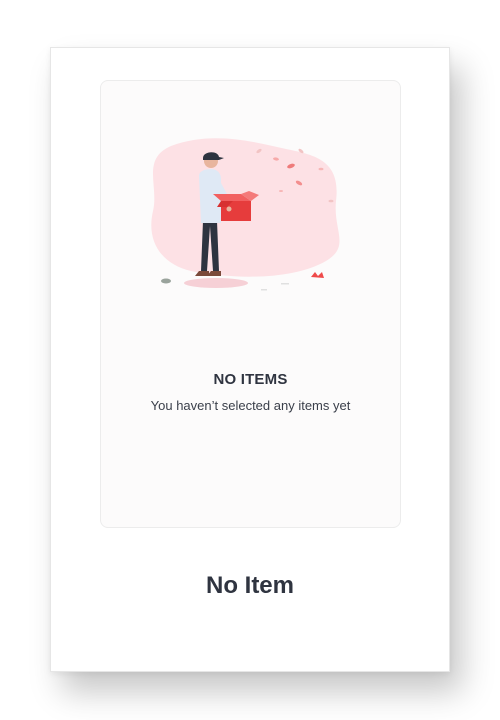 This screenshot has height=720, width=500. Describe the element at coordinates (249, 585) in the screenshot. I see `no-item-label: No Item` at that location.